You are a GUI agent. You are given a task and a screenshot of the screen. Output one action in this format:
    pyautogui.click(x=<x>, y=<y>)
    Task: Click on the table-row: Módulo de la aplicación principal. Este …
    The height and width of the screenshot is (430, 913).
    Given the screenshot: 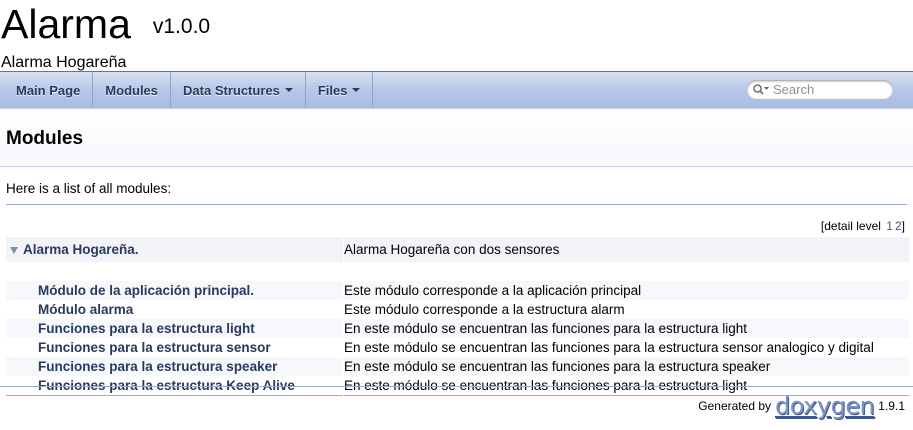 What is the action you would take?
    pyautogui.click(x=457, y=290)
    